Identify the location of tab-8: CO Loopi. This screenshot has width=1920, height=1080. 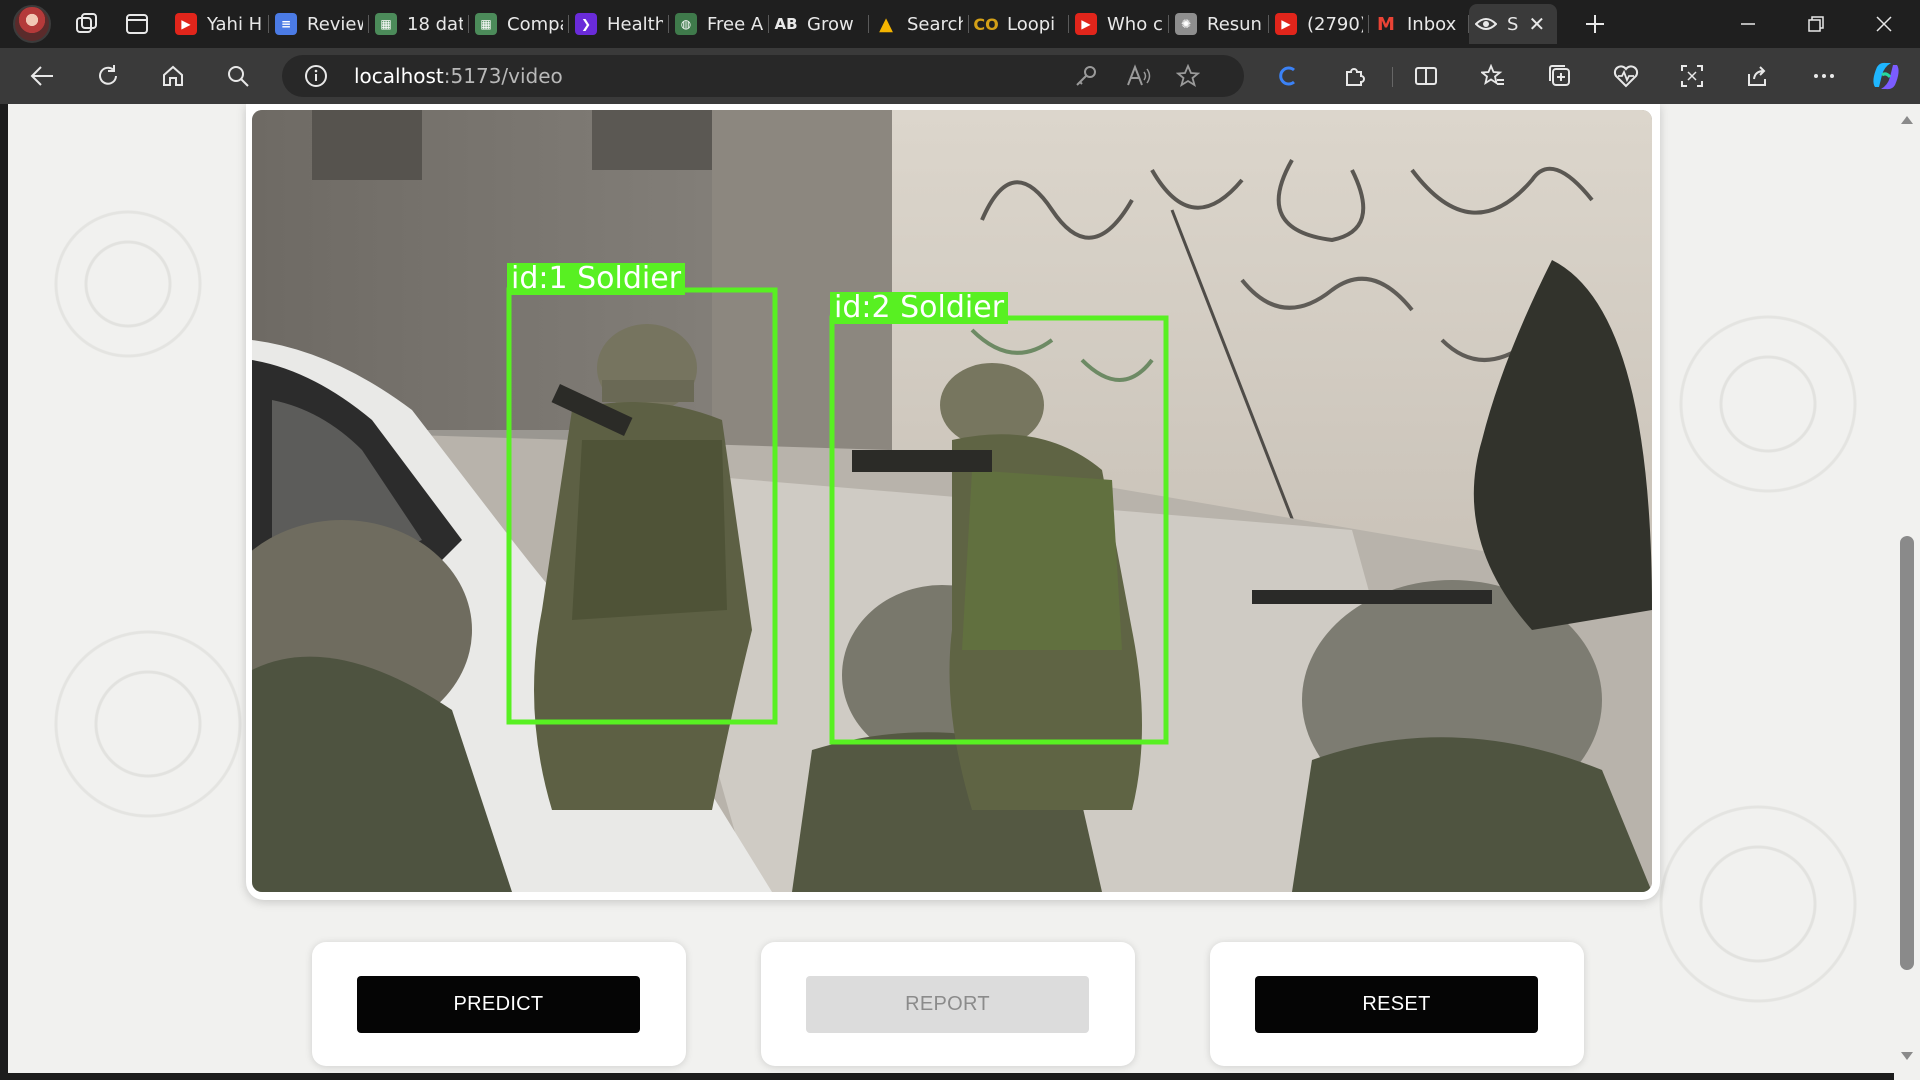
(1019, 24).